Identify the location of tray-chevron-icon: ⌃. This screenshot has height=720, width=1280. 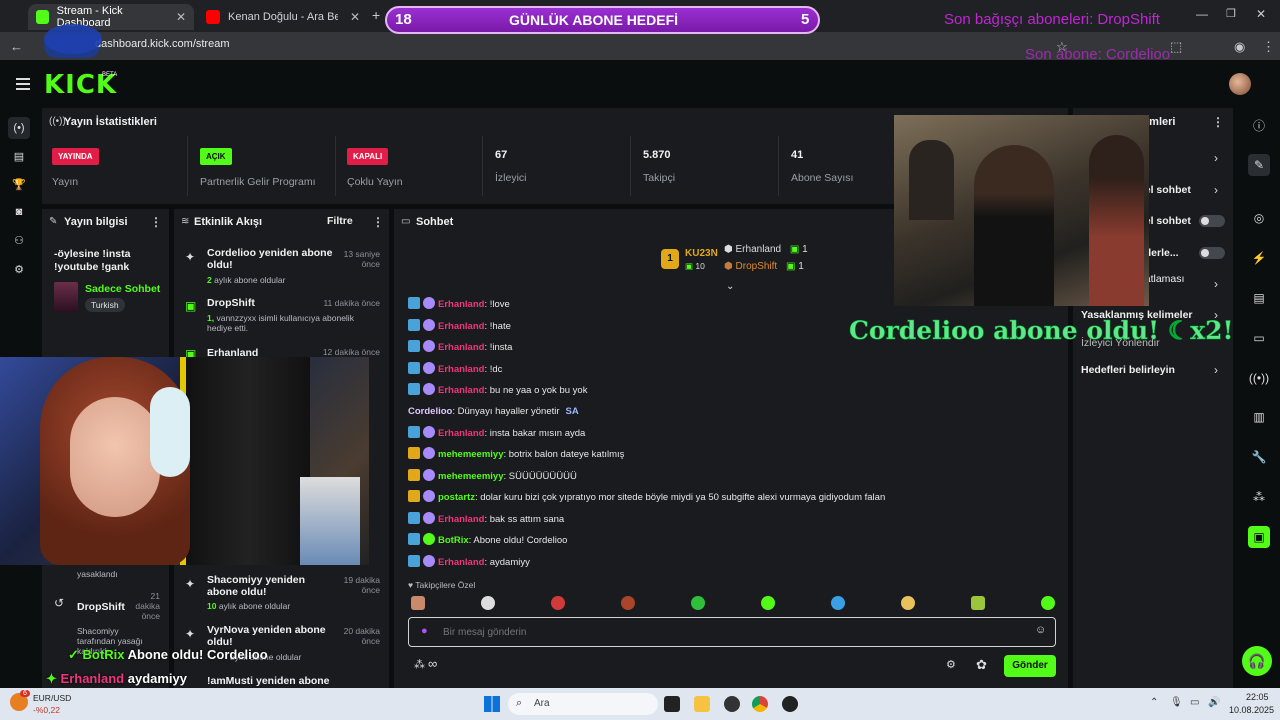
(1154, 702).